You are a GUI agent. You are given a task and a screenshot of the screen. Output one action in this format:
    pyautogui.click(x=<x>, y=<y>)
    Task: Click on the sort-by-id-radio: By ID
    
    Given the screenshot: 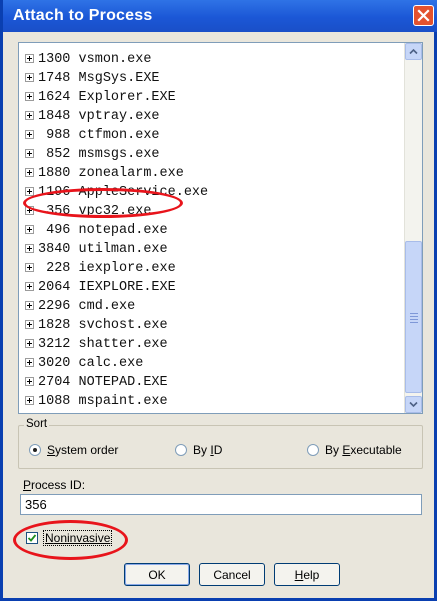 What is the action you would take?
    pyautogui.click(x=198, y=449)
    